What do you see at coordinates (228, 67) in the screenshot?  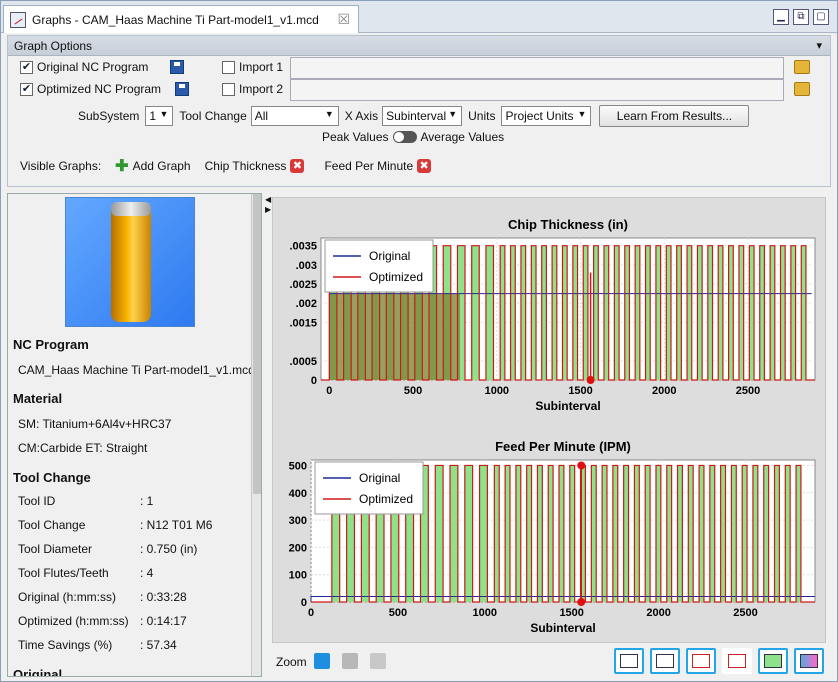 I see `import1-checkbox` at bounding box center [228, 67].